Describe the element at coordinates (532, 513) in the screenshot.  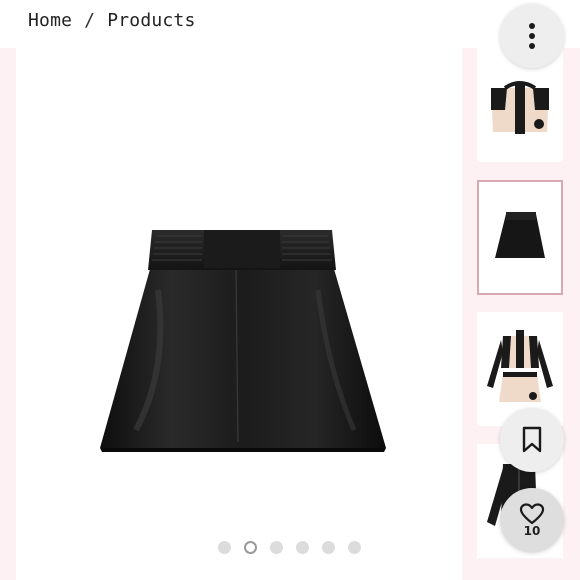
I see `heart-icon` at that location.